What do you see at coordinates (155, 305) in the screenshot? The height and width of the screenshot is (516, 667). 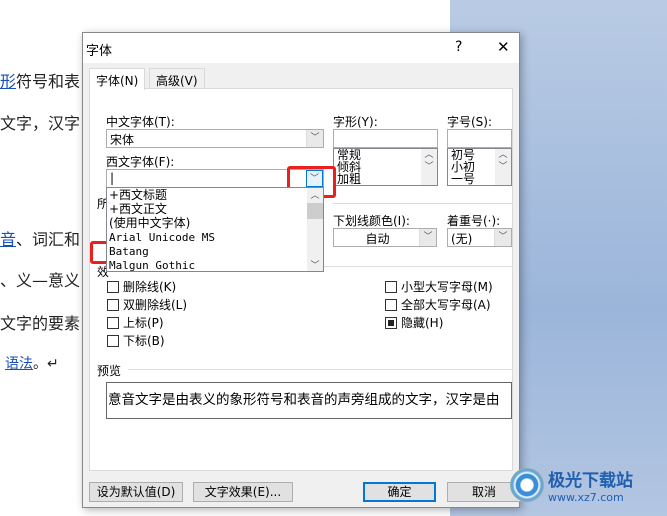 I see `checkbox-label: 双删除线(L)` at bounding box center [155, 305].